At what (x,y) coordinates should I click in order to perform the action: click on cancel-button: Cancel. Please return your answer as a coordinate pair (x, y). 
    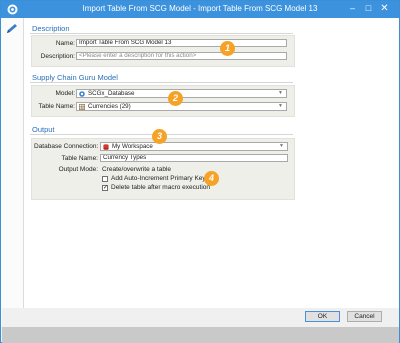
    Looking at the image, I should click on (364, 316).